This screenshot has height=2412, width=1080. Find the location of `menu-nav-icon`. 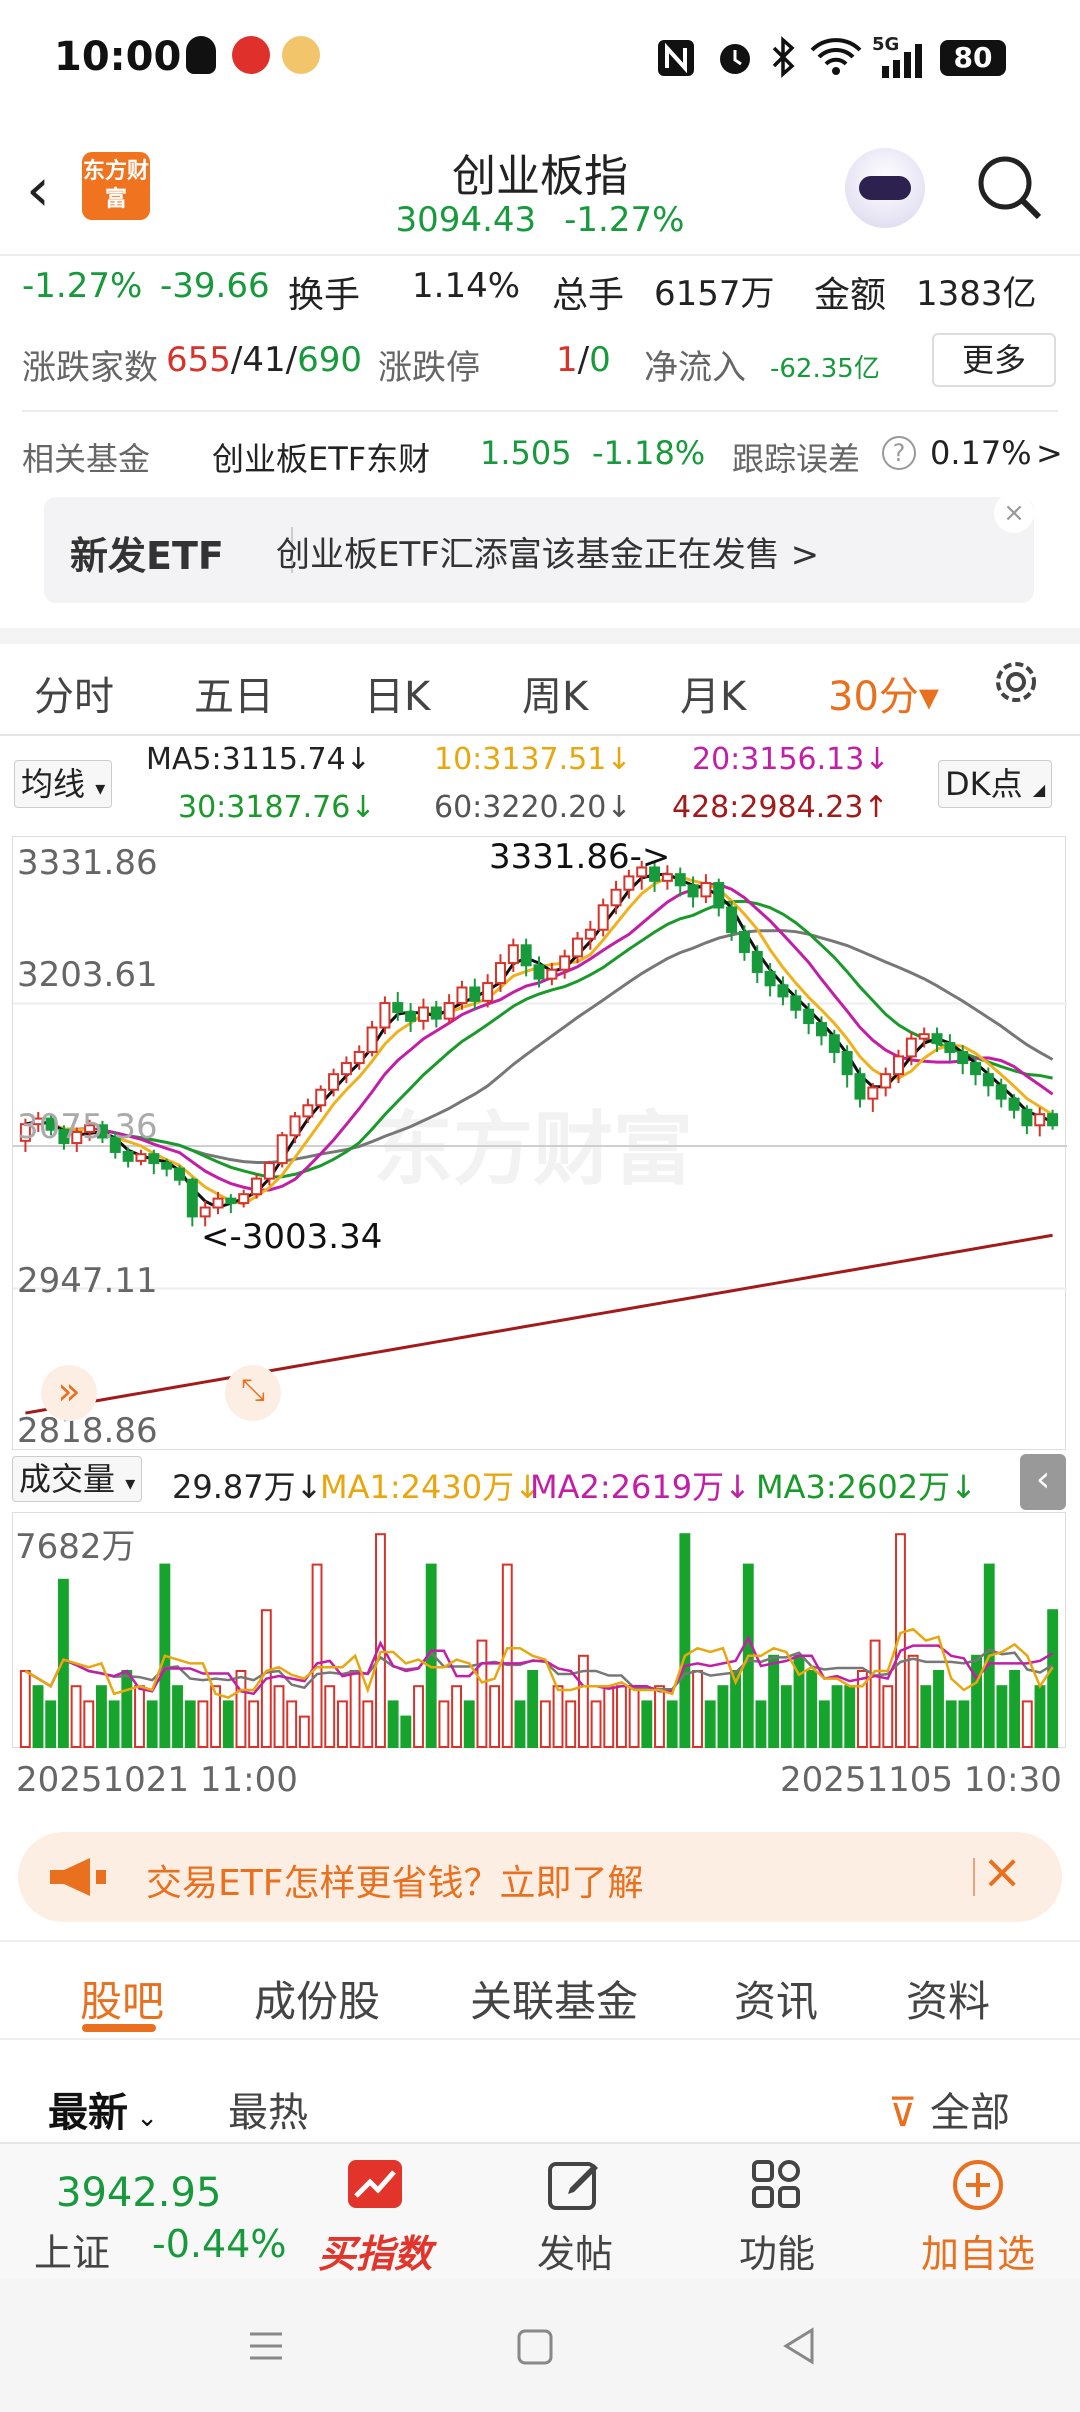

menu-nav-icon is located at coordinates (266, 2346).